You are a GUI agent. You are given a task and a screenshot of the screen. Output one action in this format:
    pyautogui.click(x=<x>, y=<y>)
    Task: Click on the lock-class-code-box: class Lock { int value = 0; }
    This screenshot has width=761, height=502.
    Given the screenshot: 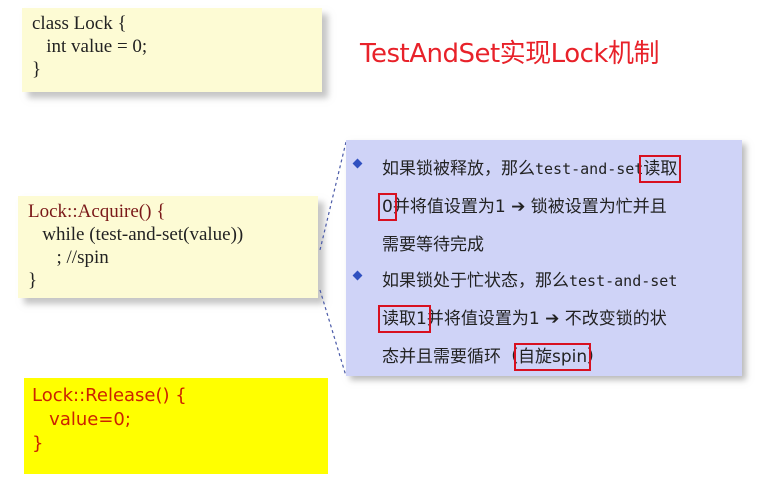 What is the action you would take?
    pyautogui.click(x=172, y=50)
    